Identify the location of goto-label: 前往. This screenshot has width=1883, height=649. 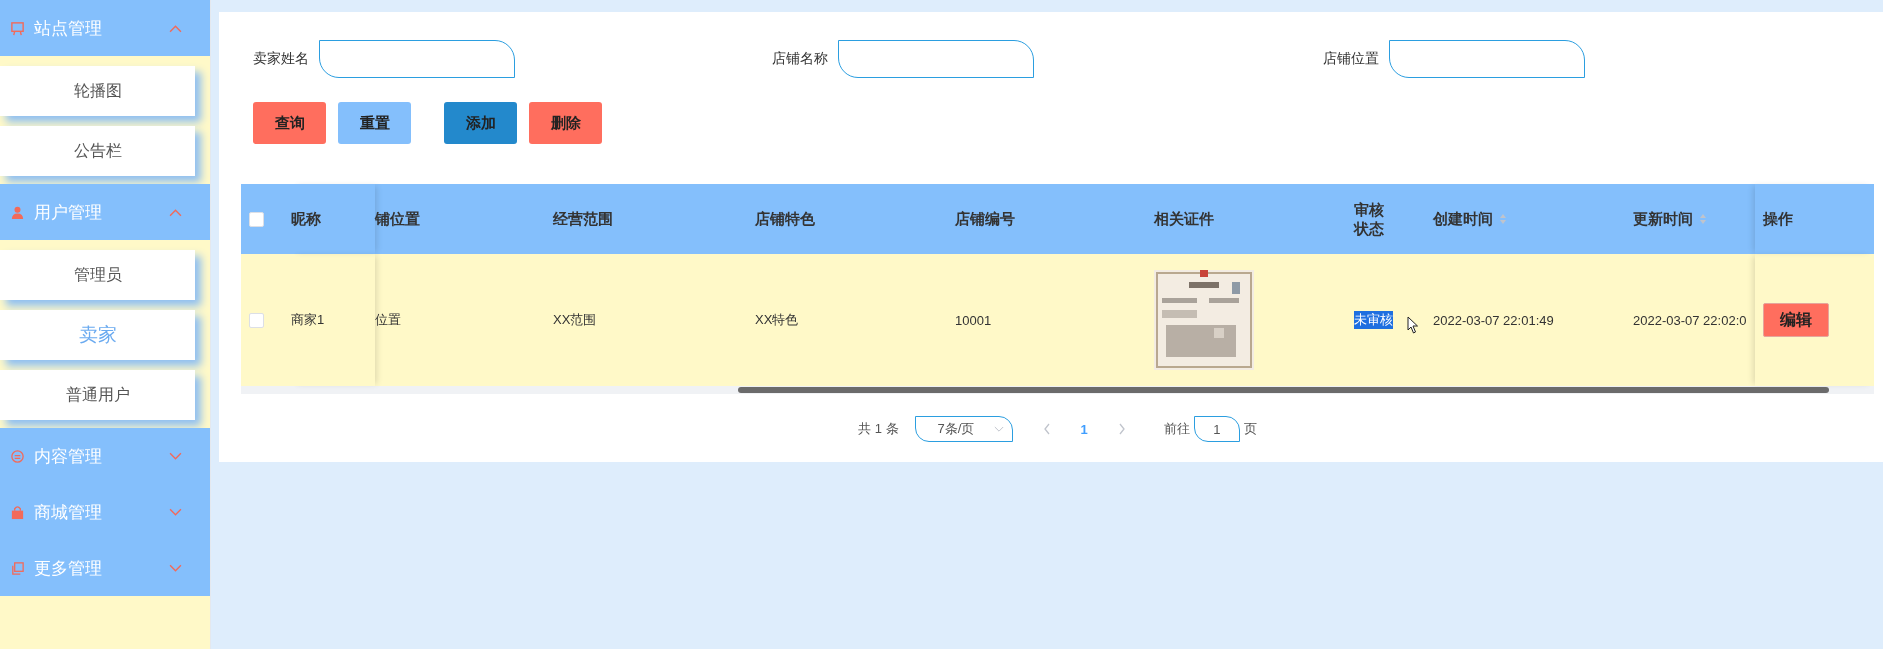
(1176, 429).